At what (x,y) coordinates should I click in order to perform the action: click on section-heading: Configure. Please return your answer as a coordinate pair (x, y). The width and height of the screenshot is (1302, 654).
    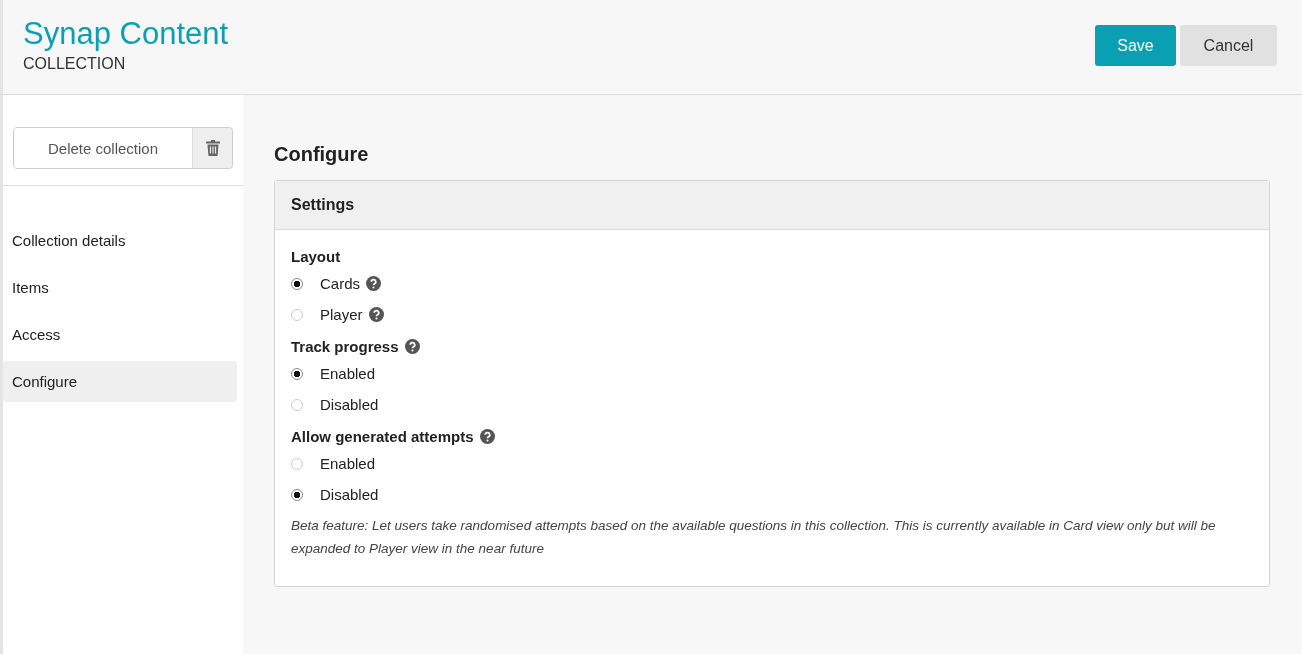
    Looking at the image, I should click on (322, 154).